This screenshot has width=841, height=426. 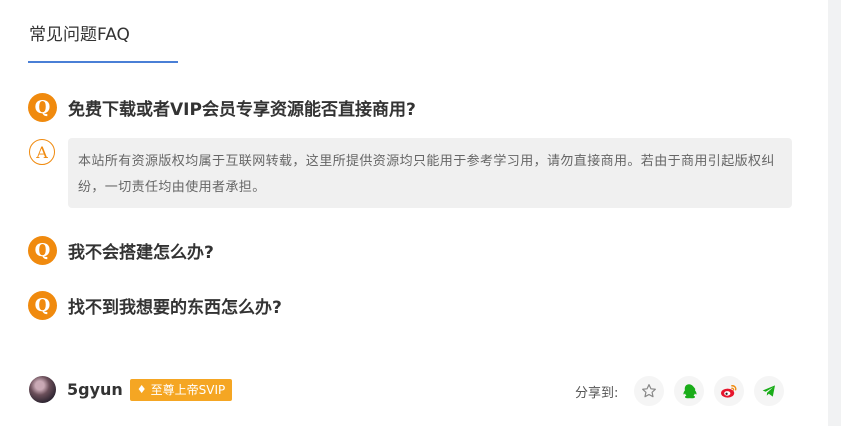 What do you see at coordinates (597, 393) in the screenshot?
I see `share-label: 分享到:` at bounding box center [597, 393].